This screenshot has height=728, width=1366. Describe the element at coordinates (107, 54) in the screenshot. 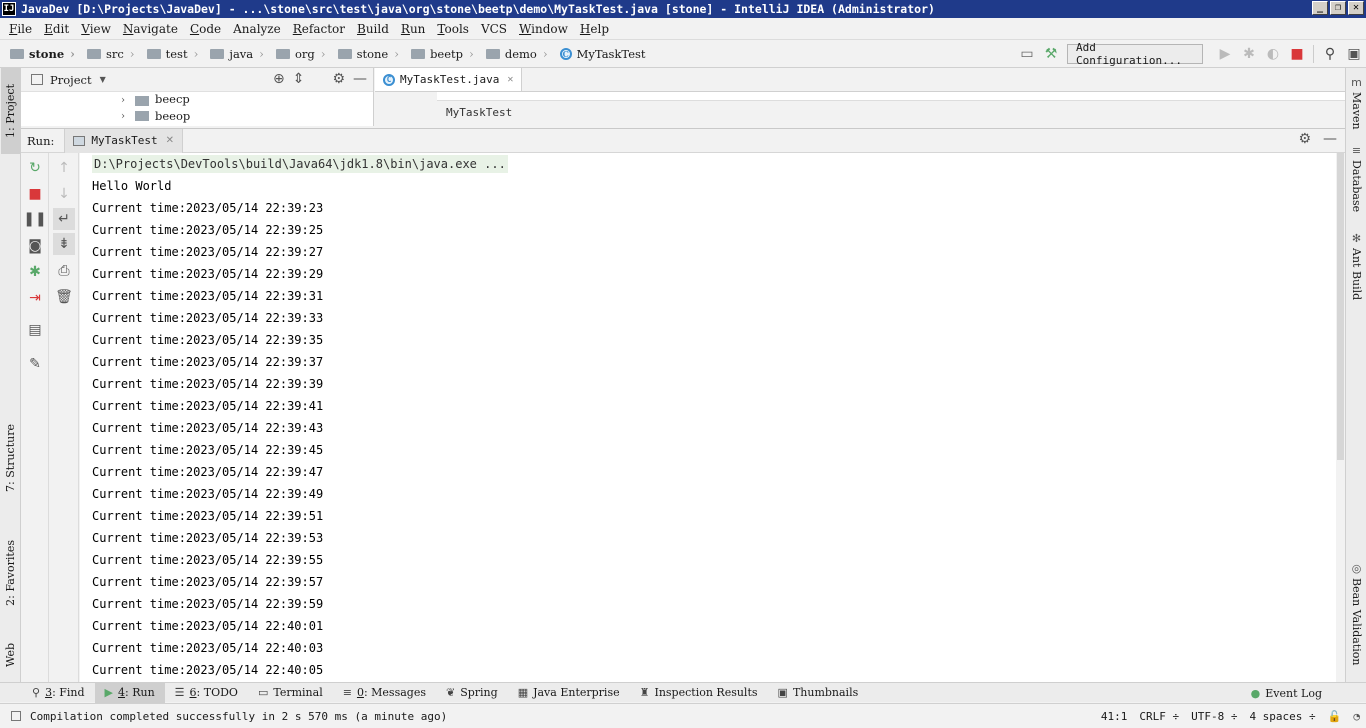

I see `breadcrumb-item-src: src ›` at that location.